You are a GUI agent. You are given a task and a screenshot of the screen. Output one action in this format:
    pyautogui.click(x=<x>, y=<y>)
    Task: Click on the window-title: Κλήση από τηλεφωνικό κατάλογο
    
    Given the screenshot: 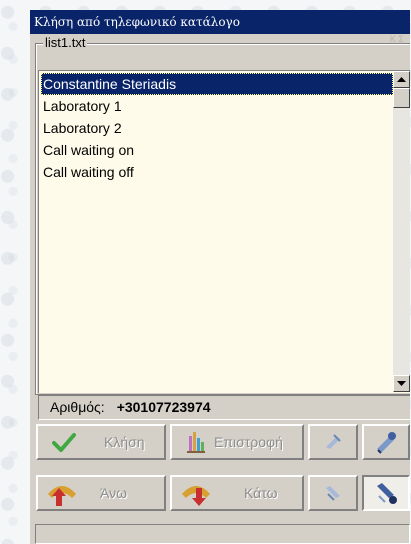 What is the action you would take?
    pyautogui.click(x=220, y=22)
    